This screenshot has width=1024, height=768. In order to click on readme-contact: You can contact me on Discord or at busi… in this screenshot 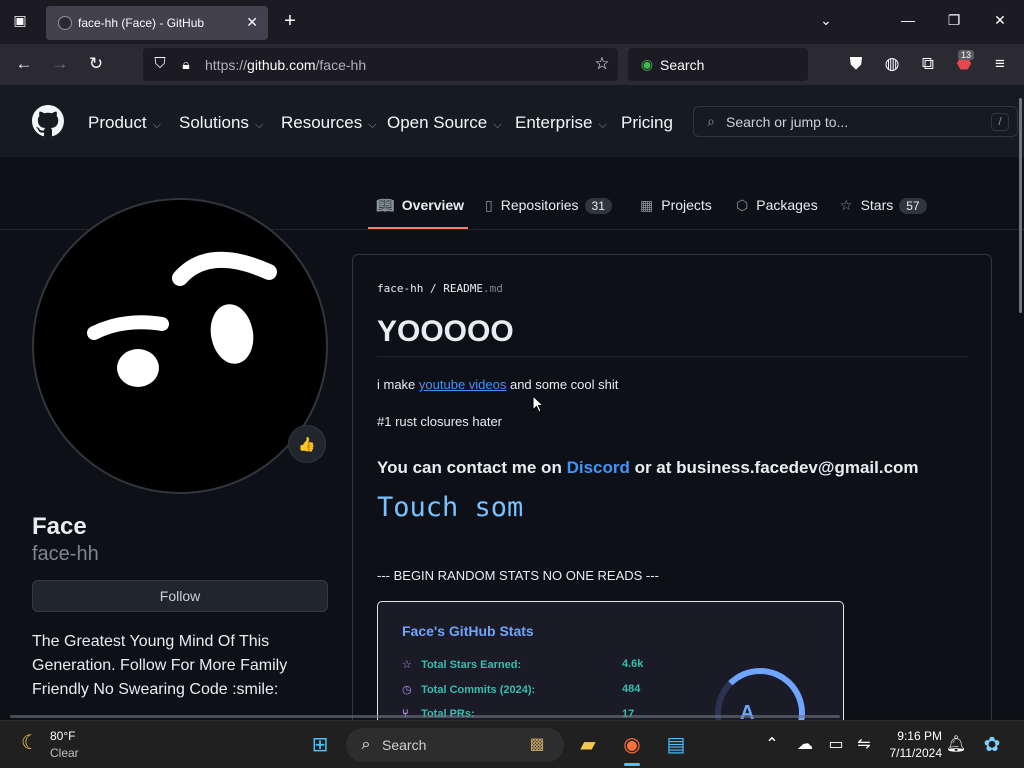, I will do `click(648, 467)`.